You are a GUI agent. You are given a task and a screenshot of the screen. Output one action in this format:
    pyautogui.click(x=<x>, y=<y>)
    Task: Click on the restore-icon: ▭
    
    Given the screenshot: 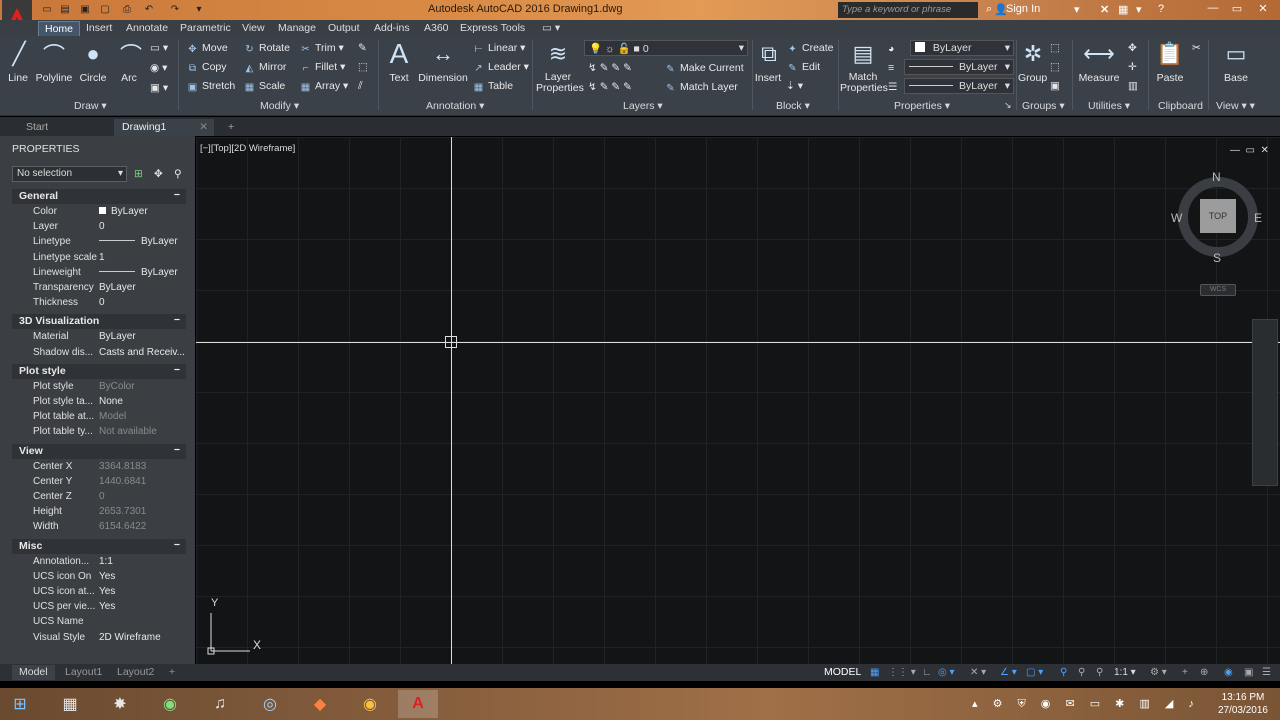 What is the action you would take?
    pyautogui.click(x=1237, y=9)
    